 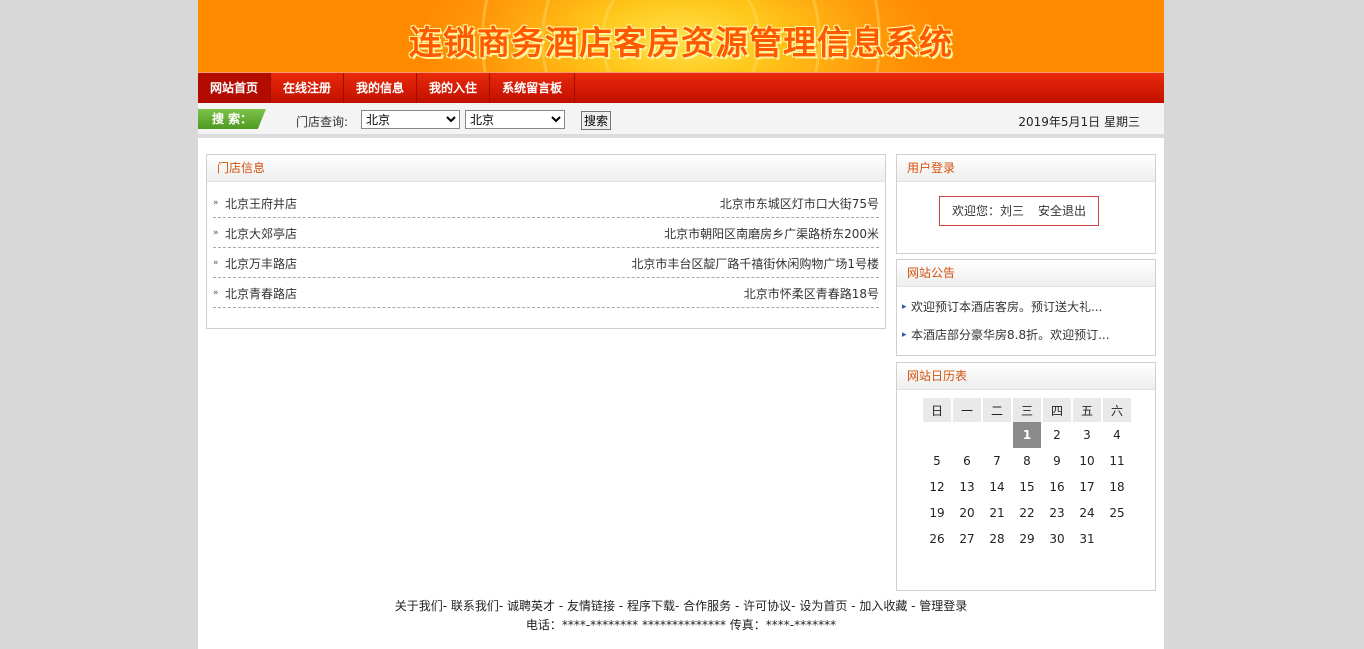 What do you see at coordinates (1057, 487) in the screenshot?
I see `calendar-day: 16` at bounding box center [1057, 487].